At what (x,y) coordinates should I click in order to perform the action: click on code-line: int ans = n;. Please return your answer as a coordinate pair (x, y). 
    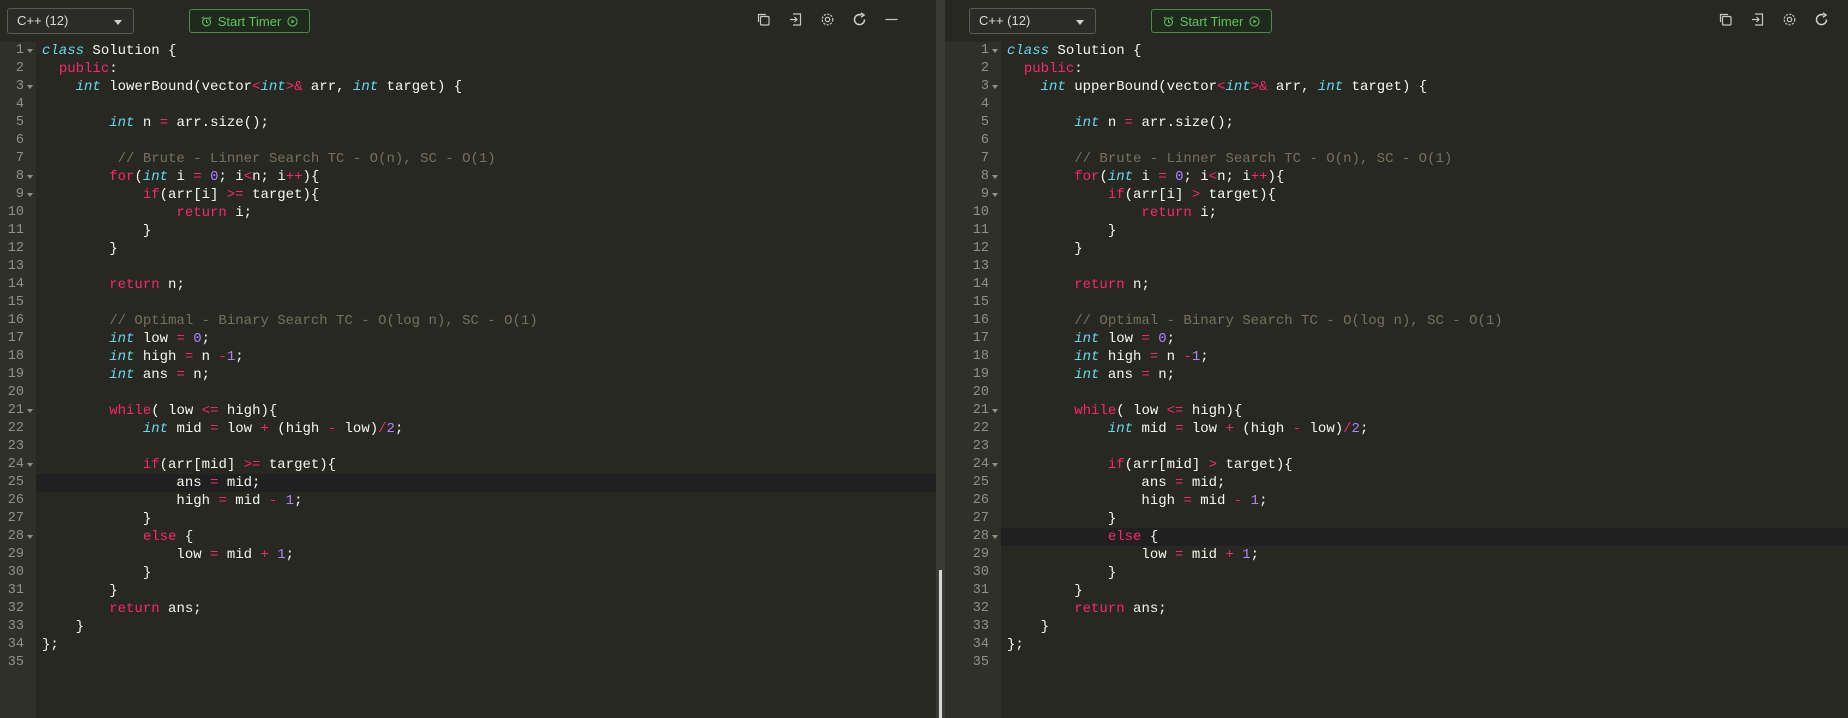
    Looking at the image, I should click on (489, 375).